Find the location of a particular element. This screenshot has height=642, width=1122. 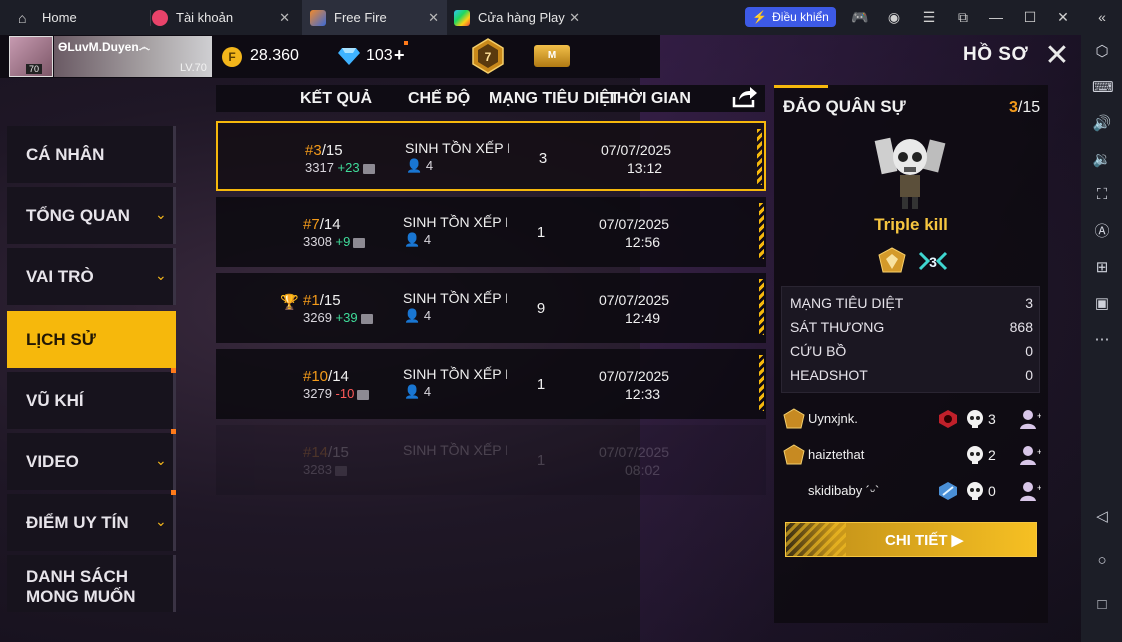

tab-home: ⌂ Home is located at coordinates (83, 17).